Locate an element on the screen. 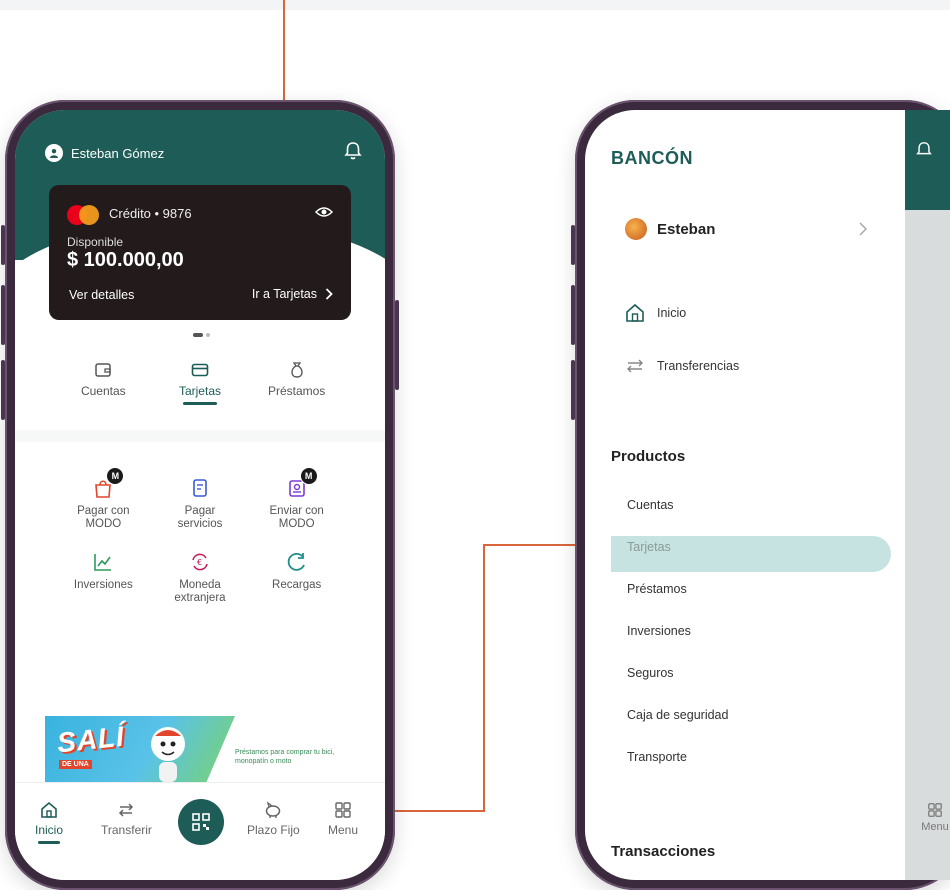 The image size is (950, 890). carousel-pager is located at coordinates (201, 335).